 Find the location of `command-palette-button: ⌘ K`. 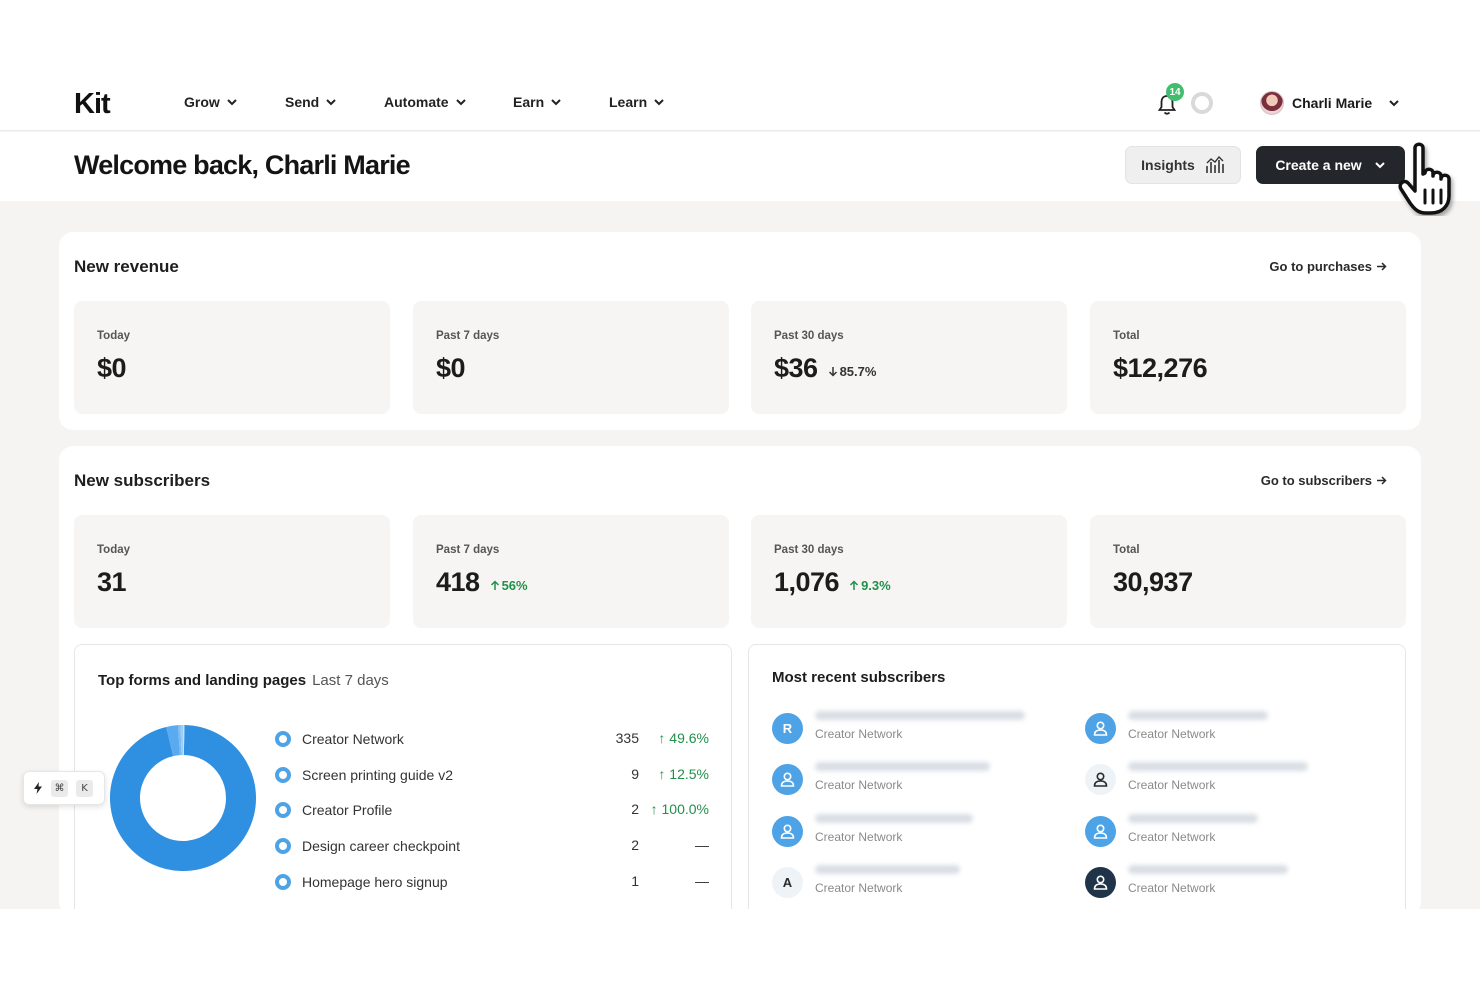

command-palette-button: ⌘ K is located at coordinates (64, 788).